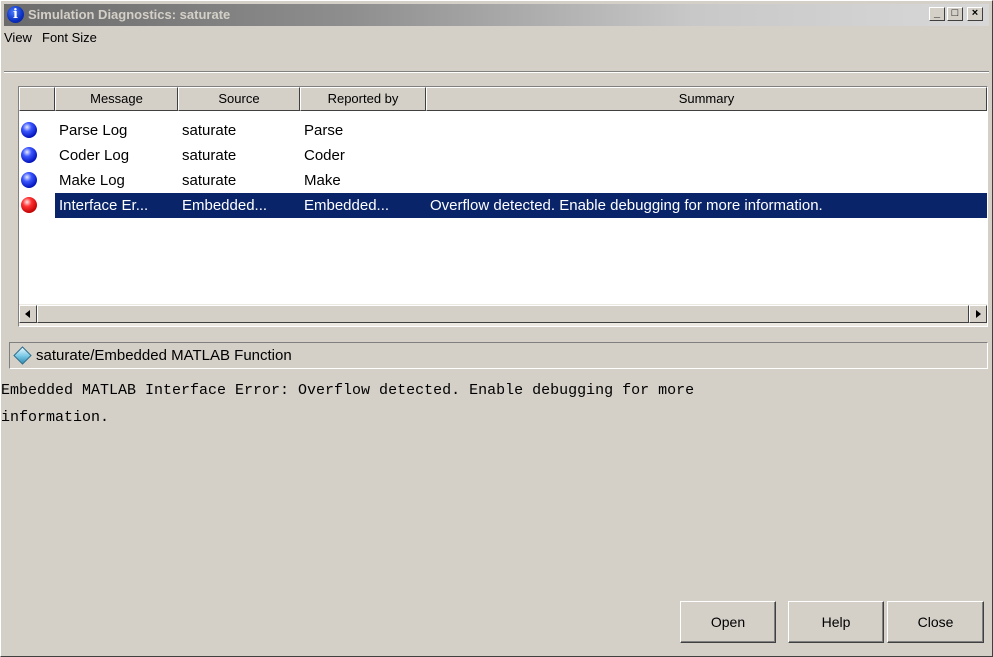 This screenshot has height=657, width=993. I want to click on column-header-reported-by: Reported by, so click(363, 99).